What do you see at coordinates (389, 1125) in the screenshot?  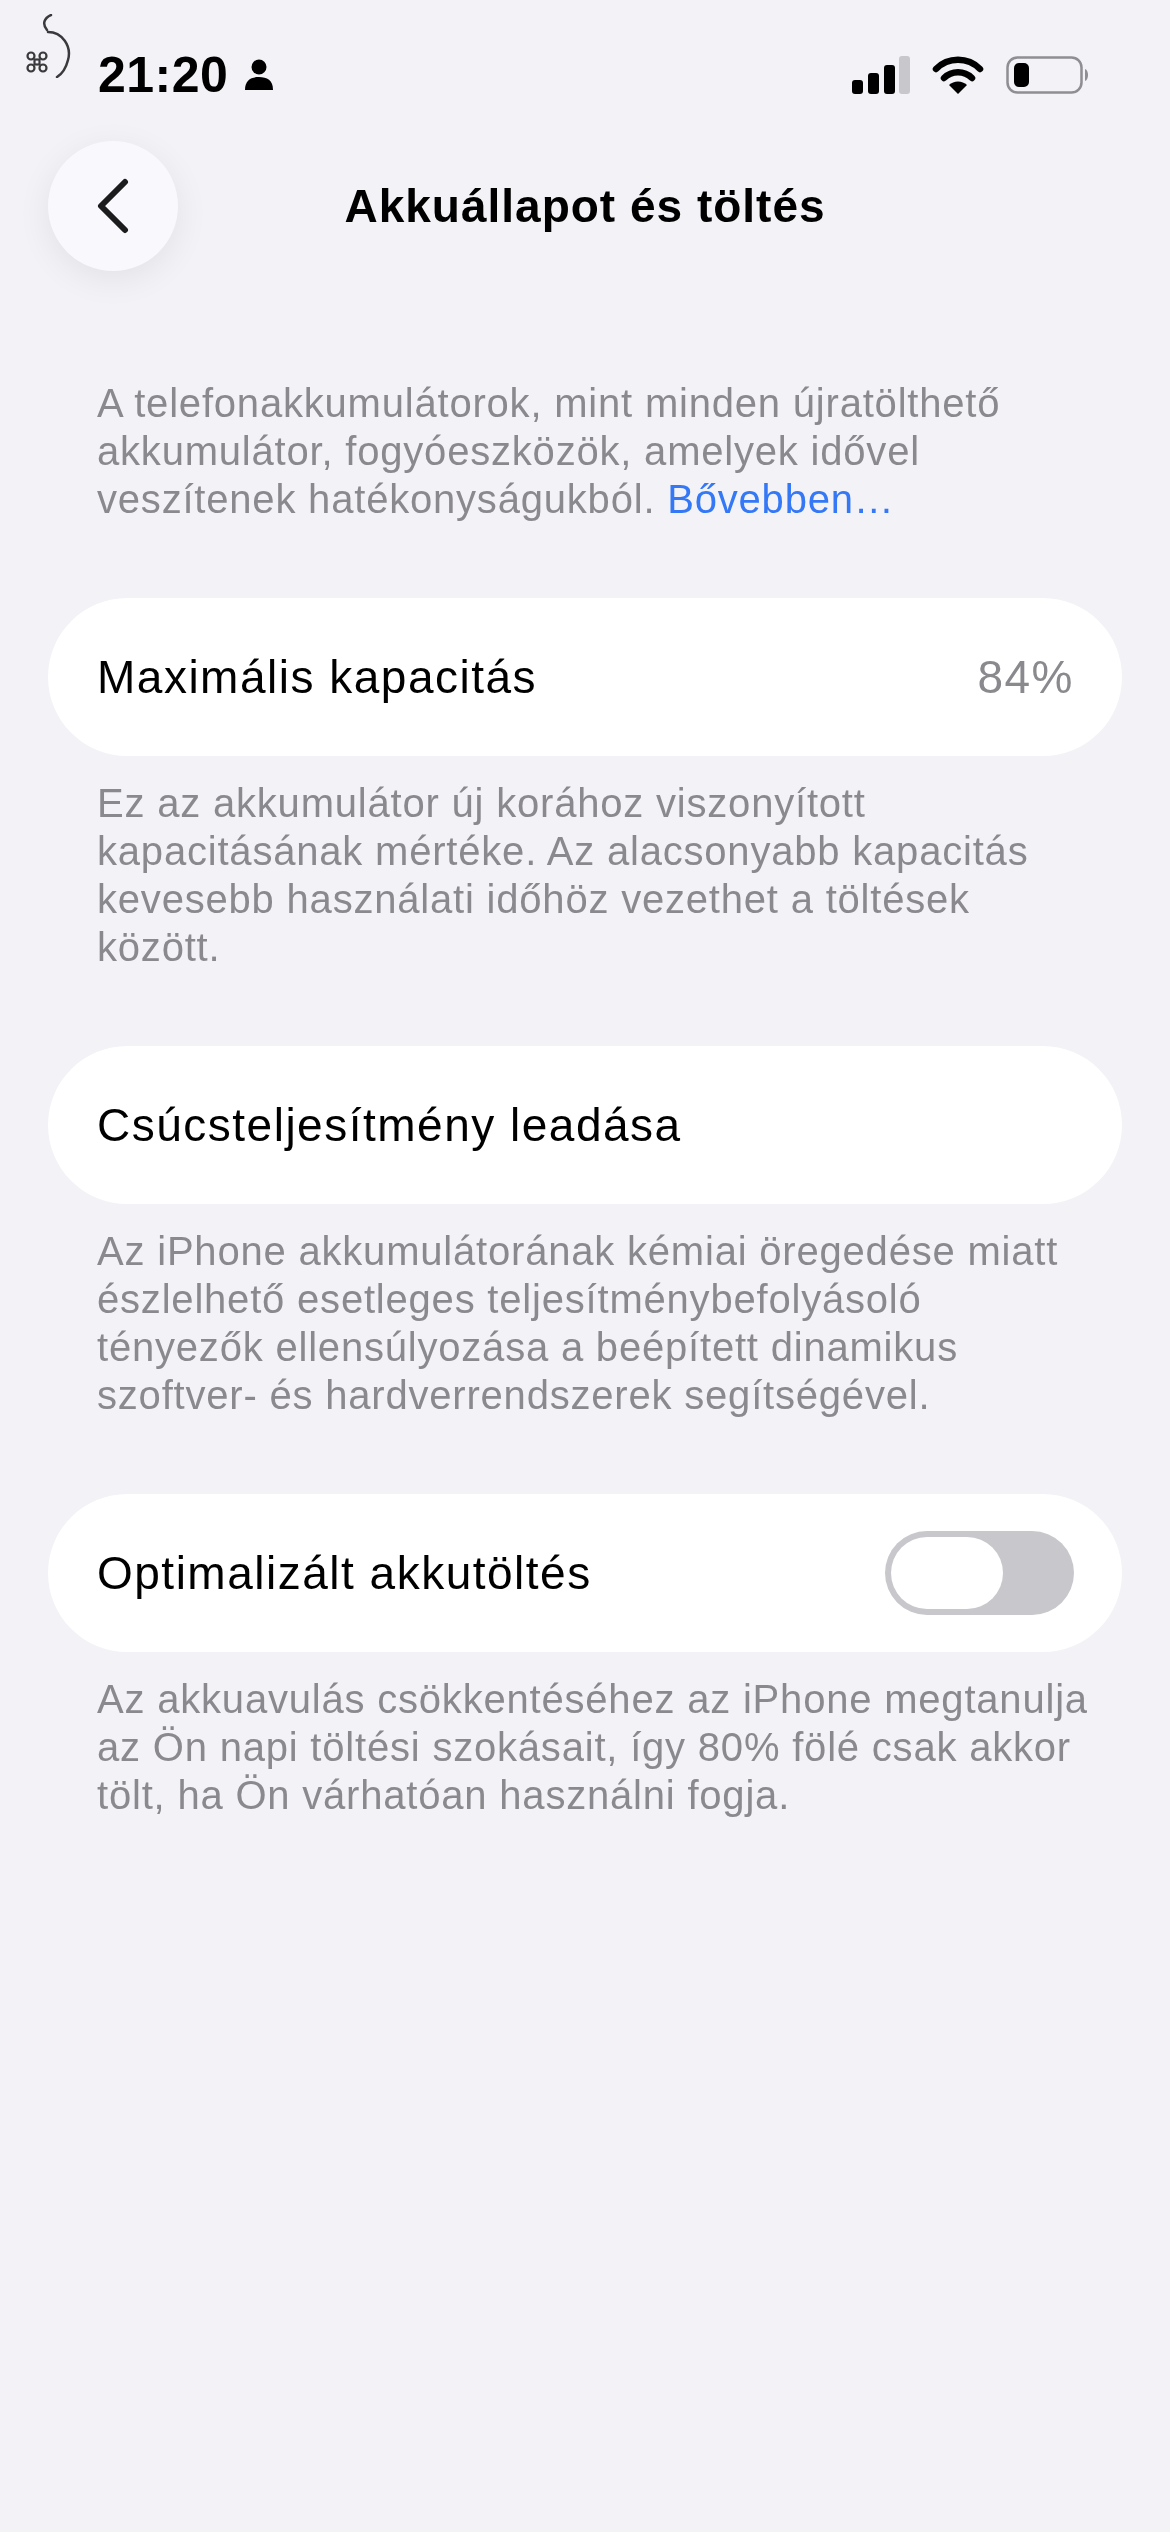 I see `setting-label: Csúcsteljesítmény leadása` at bounding box center [389, 1125].